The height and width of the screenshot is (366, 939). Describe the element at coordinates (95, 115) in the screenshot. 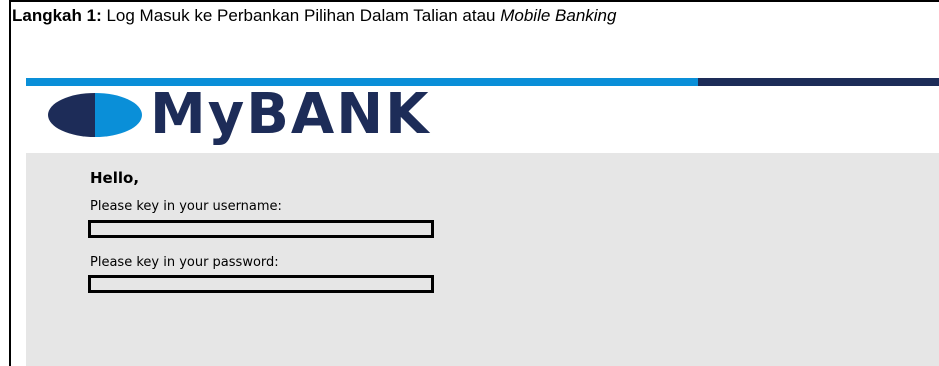

I see `logo-mark-icon` at that location.